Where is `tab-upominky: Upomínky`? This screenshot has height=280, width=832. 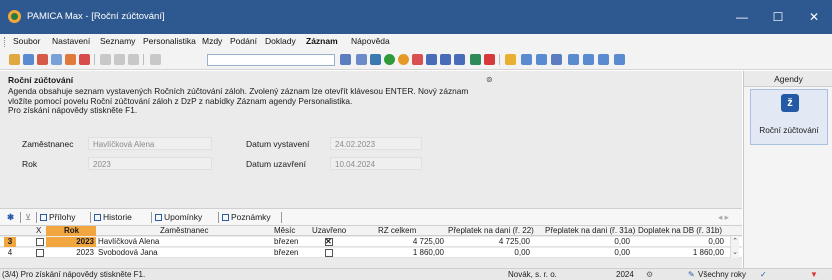
tab-upominky: Upomínky is located at coordinates (178, 217).